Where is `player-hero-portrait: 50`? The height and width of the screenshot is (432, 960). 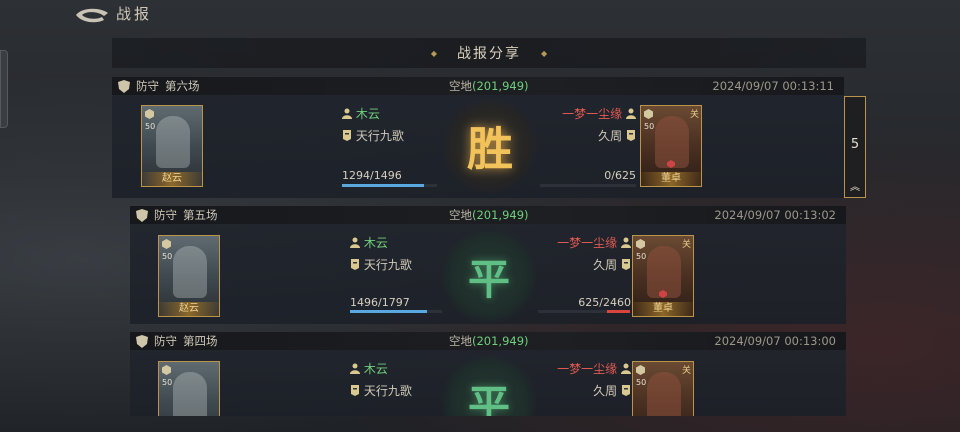
player-hero-portrait: 50 is located at coordinates (189, 388).